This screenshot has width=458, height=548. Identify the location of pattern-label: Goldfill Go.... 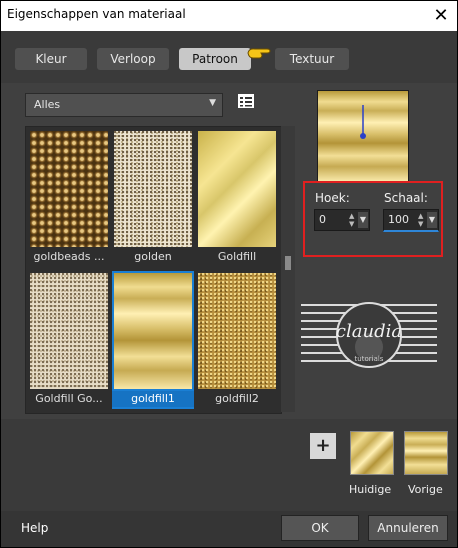
(69, 398).